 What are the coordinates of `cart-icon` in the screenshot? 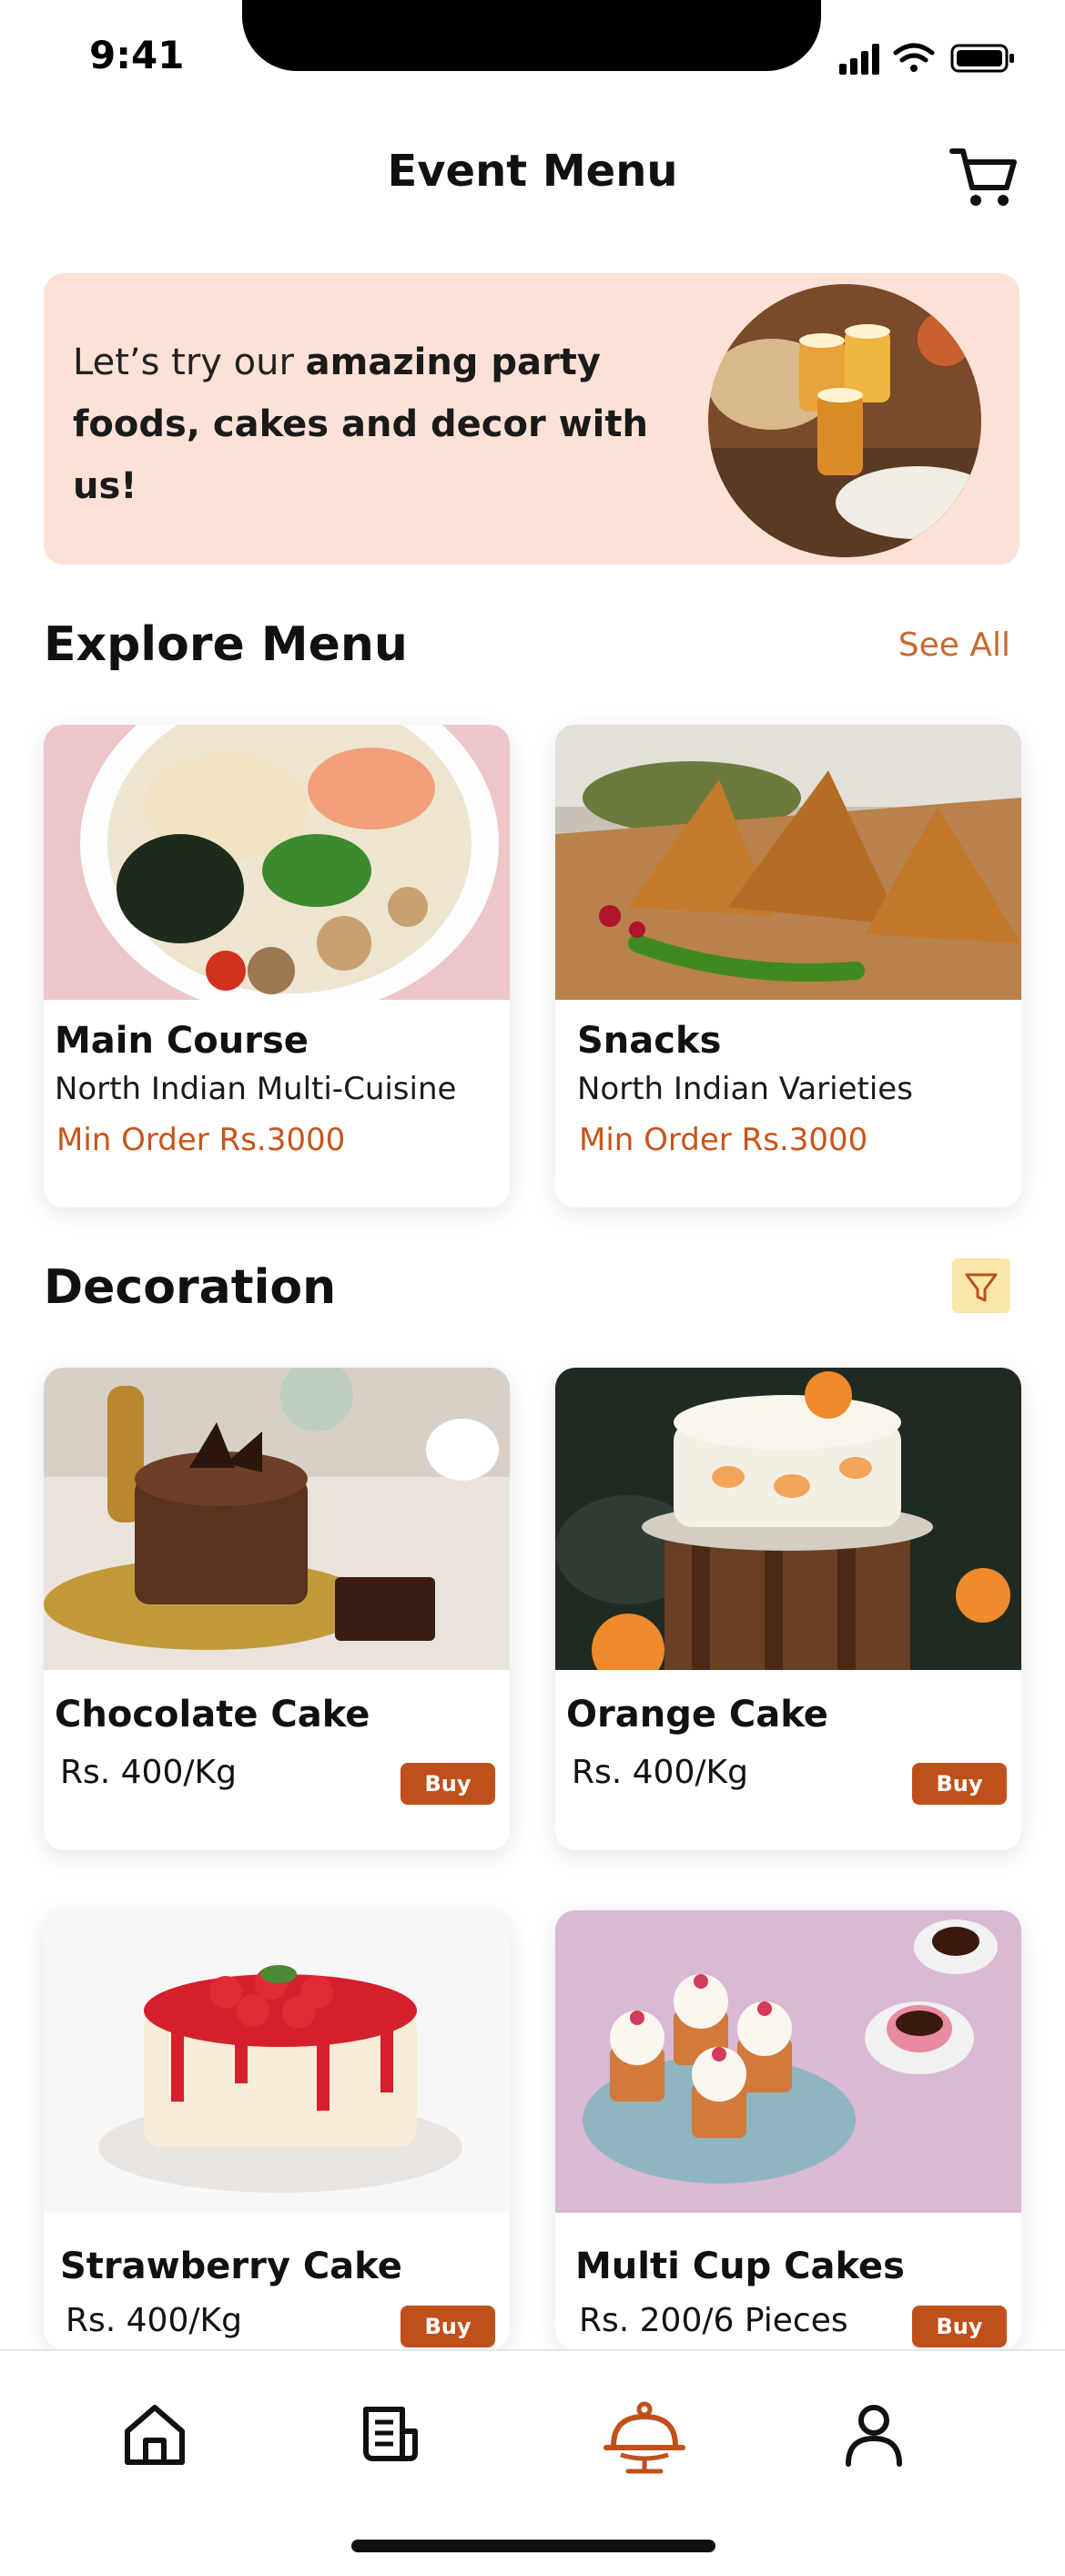 It's located at (983, 176).